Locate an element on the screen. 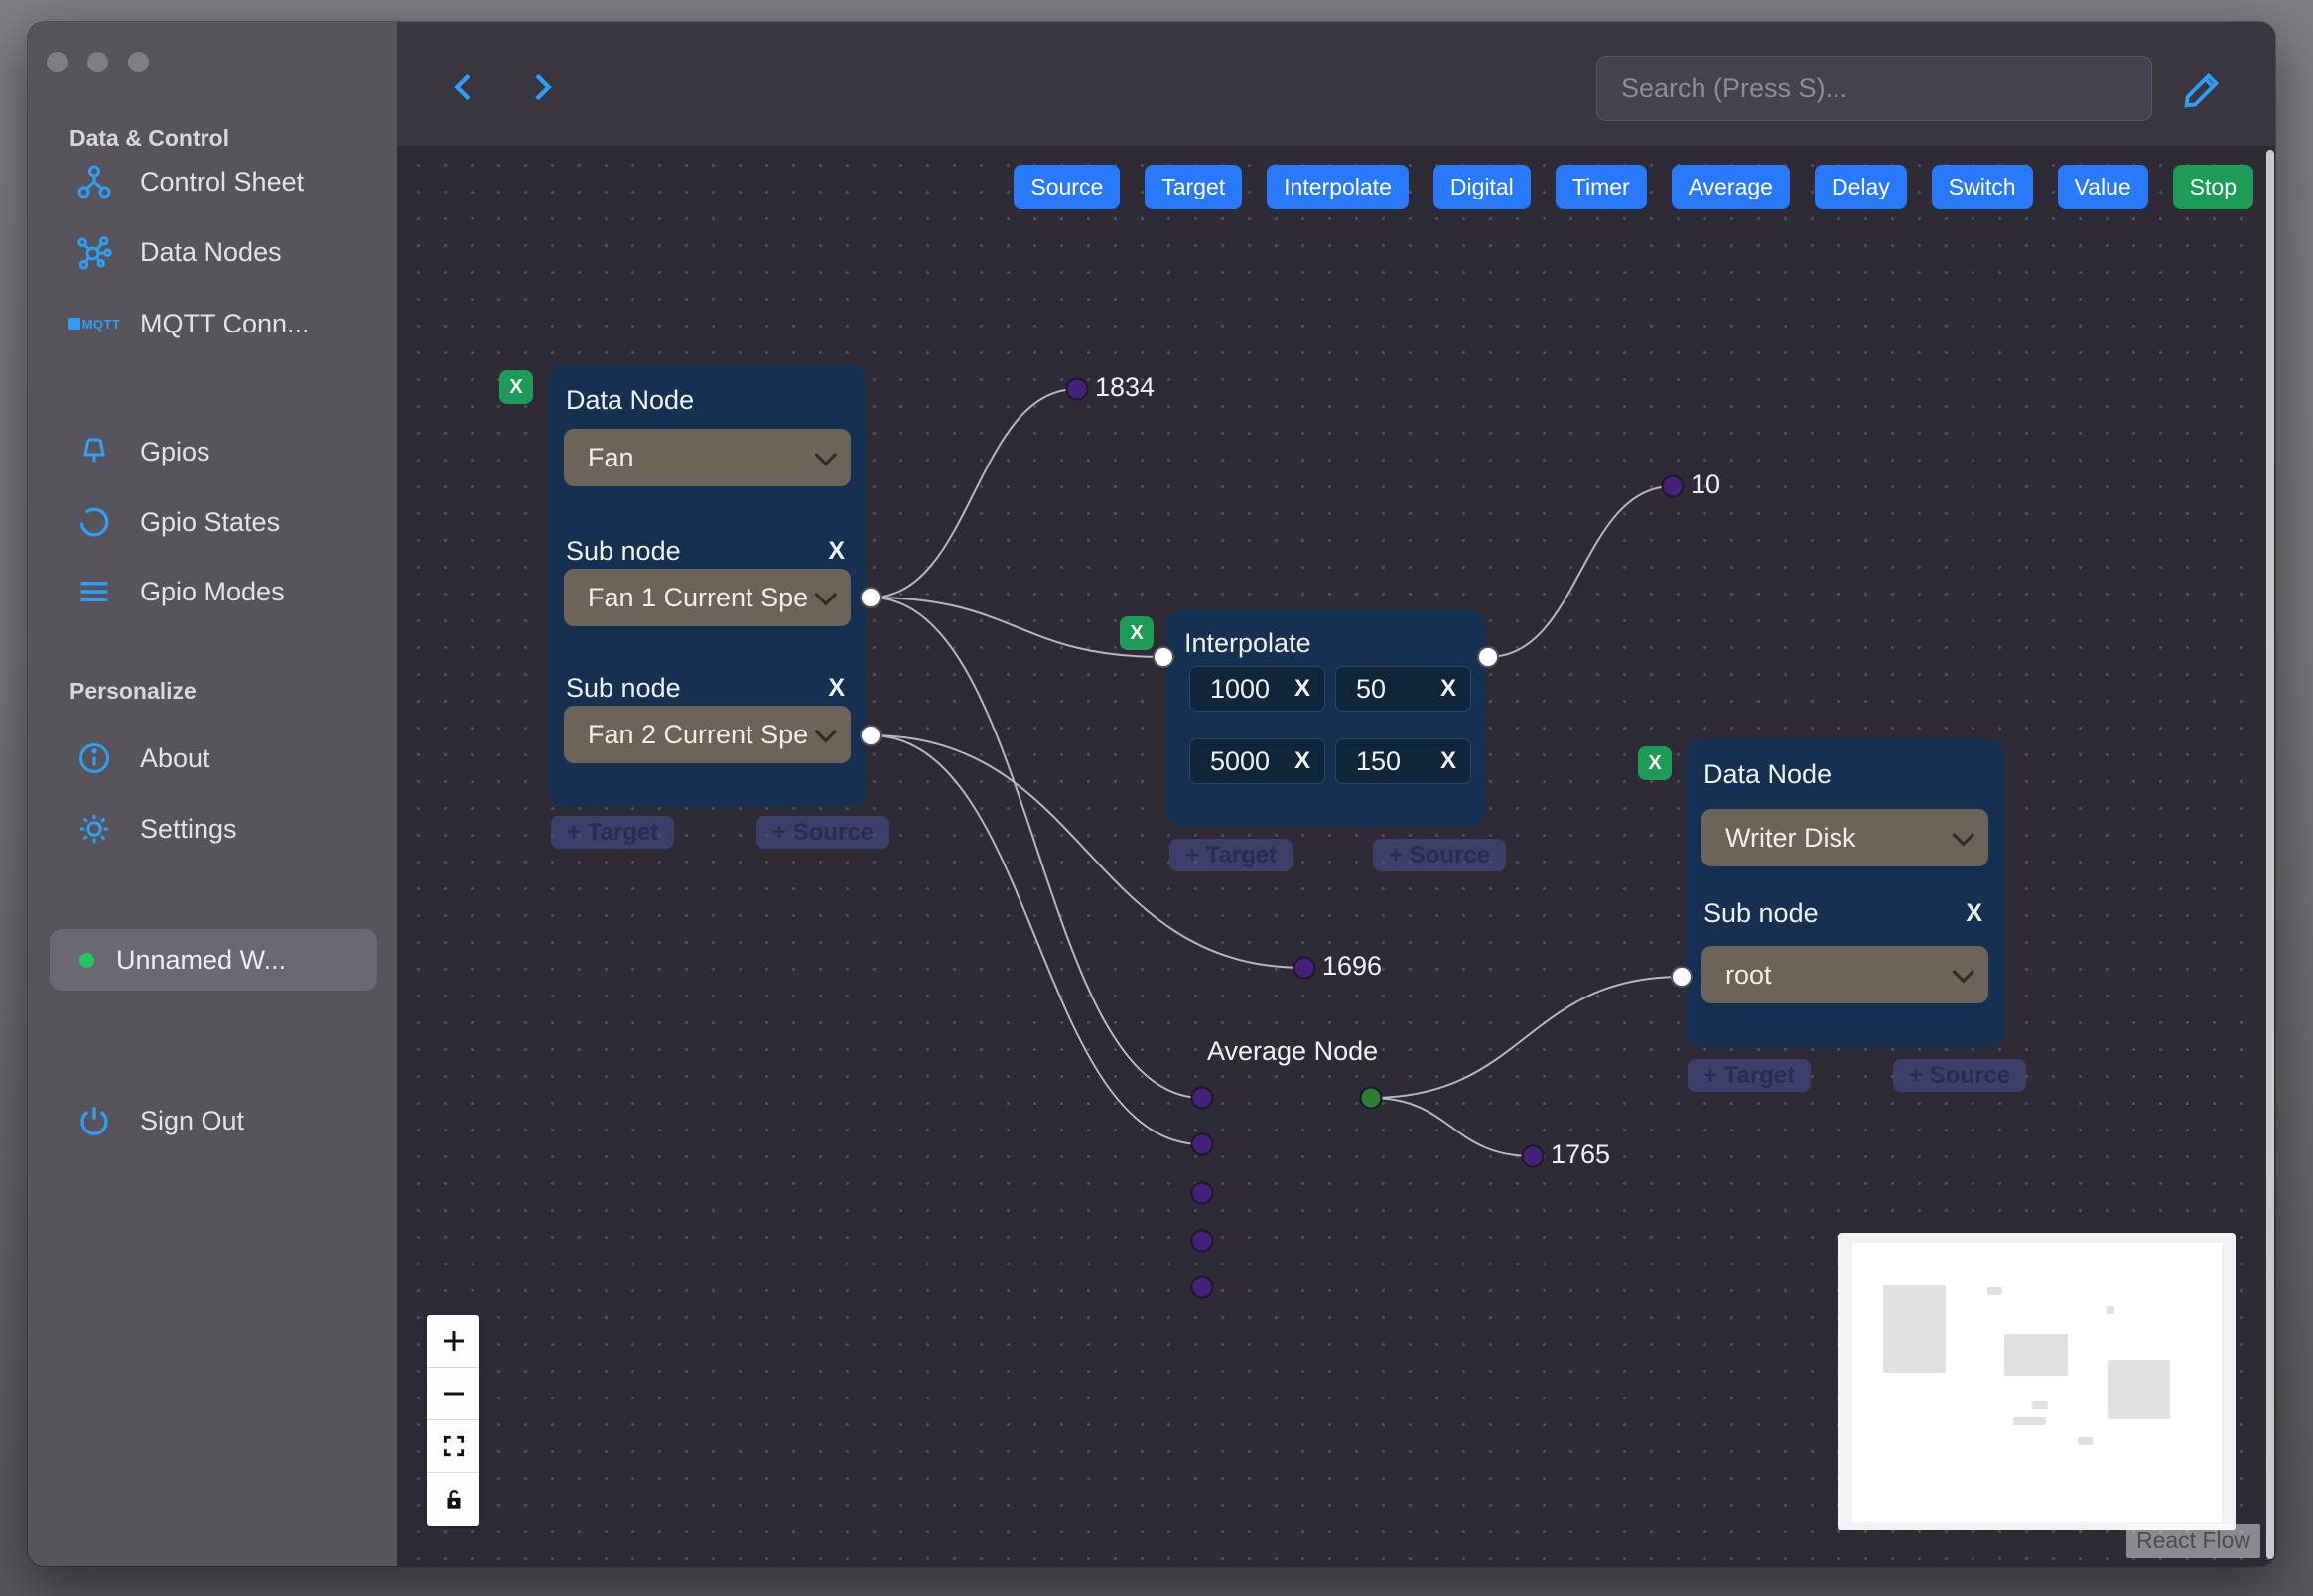 The width and height of the screenshot is (2313, 1596). interpolate-input-x2: 5000 X is located at coordinates (1257, 761).